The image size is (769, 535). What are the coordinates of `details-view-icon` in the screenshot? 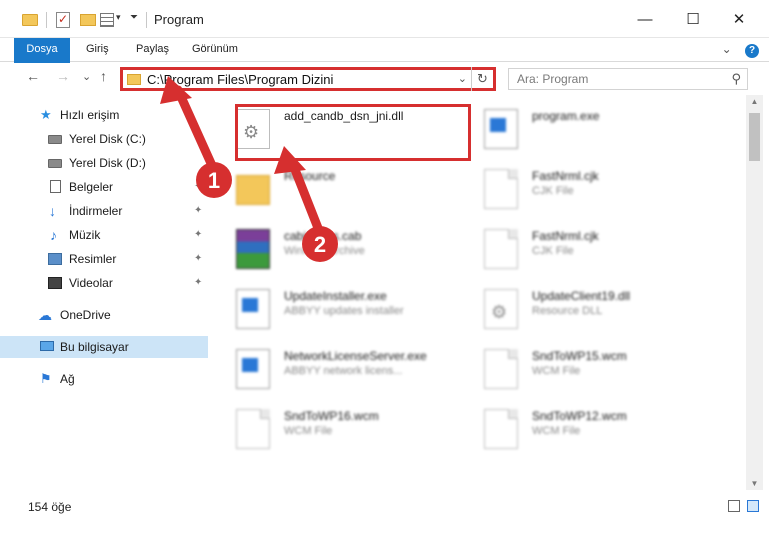 It's located at (733, 506).